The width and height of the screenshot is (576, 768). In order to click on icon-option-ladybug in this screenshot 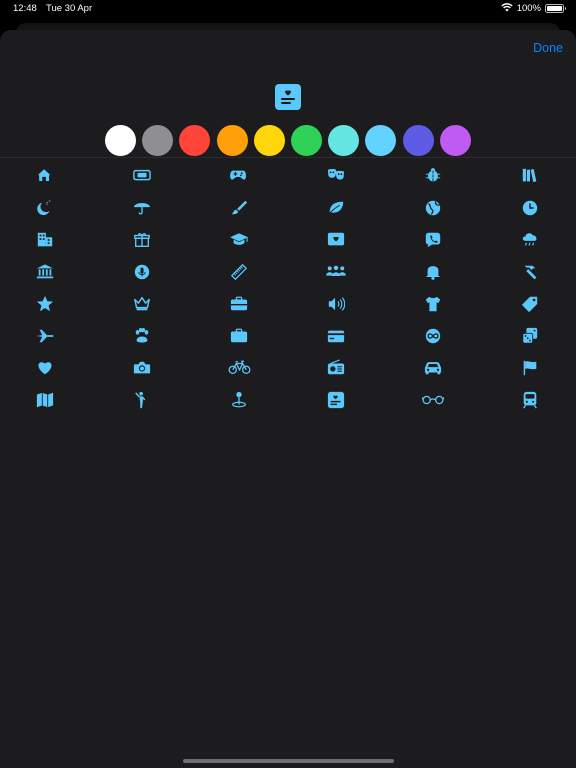, I will do `click(433, 176)`.